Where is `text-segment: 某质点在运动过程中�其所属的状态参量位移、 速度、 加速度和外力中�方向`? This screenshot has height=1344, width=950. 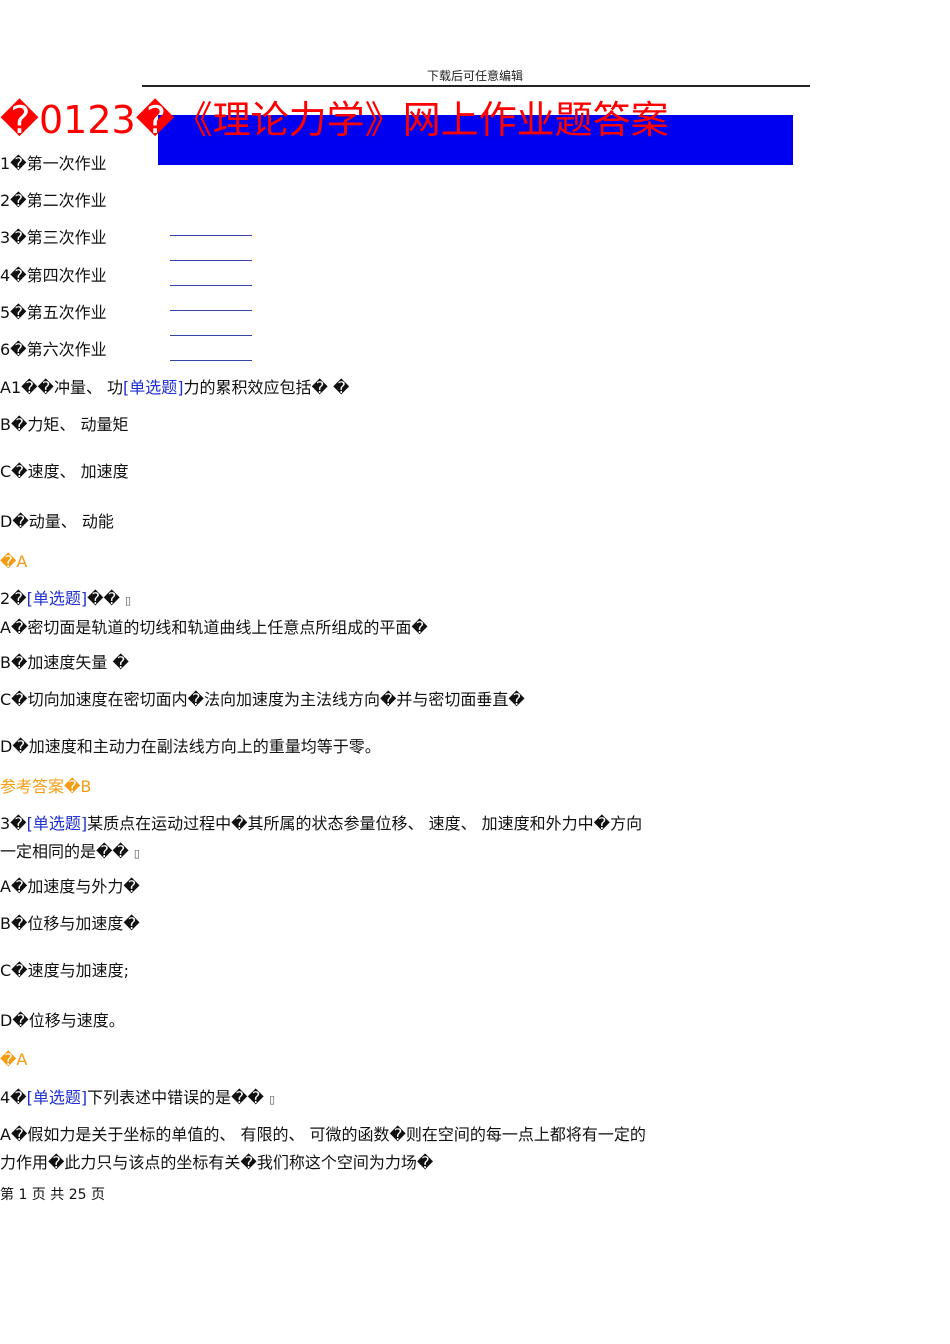 text-segment: 某质点在运动过程中�其所属的状态参量位移、 速度、 加速度和外力中�方向 is located at coordinates (365, 823).